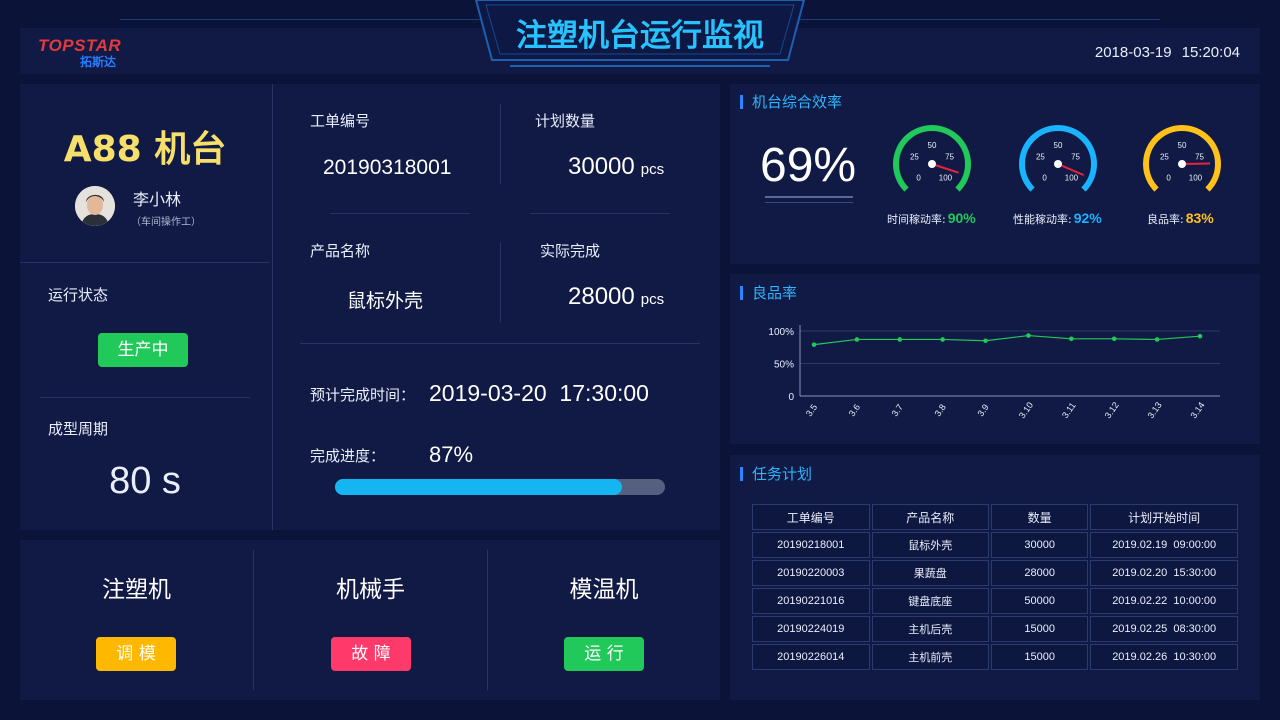  Describe the element at coordinates (1087, 218) in the screenshot. I see `gauge-value-2: 92%` at that location.